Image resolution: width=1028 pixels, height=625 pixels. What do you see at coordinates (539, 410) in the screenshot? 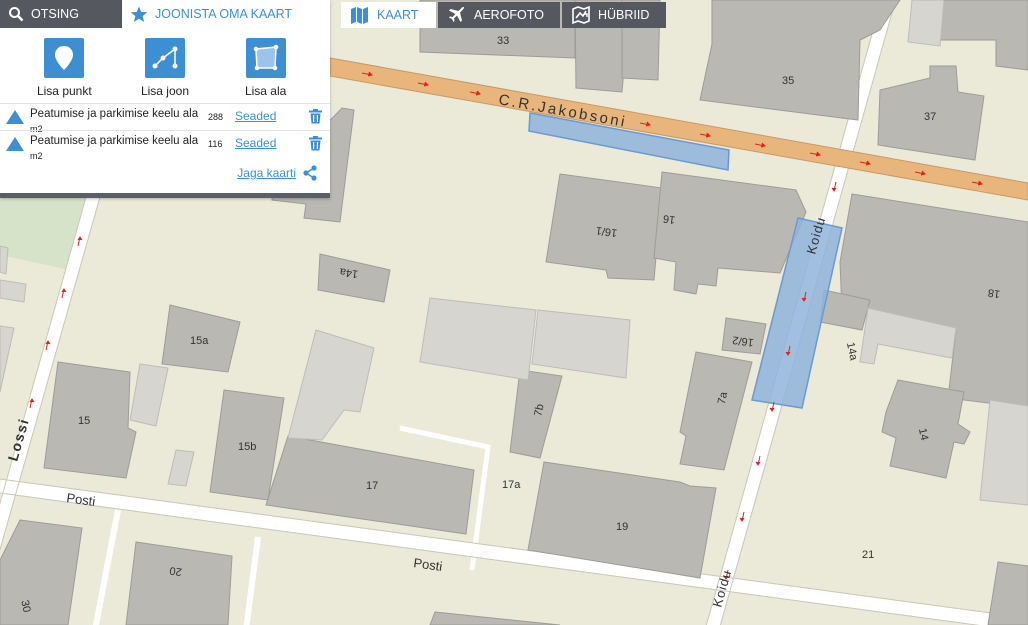
I see `house-number: 7b` at bounding box center [539, 410].